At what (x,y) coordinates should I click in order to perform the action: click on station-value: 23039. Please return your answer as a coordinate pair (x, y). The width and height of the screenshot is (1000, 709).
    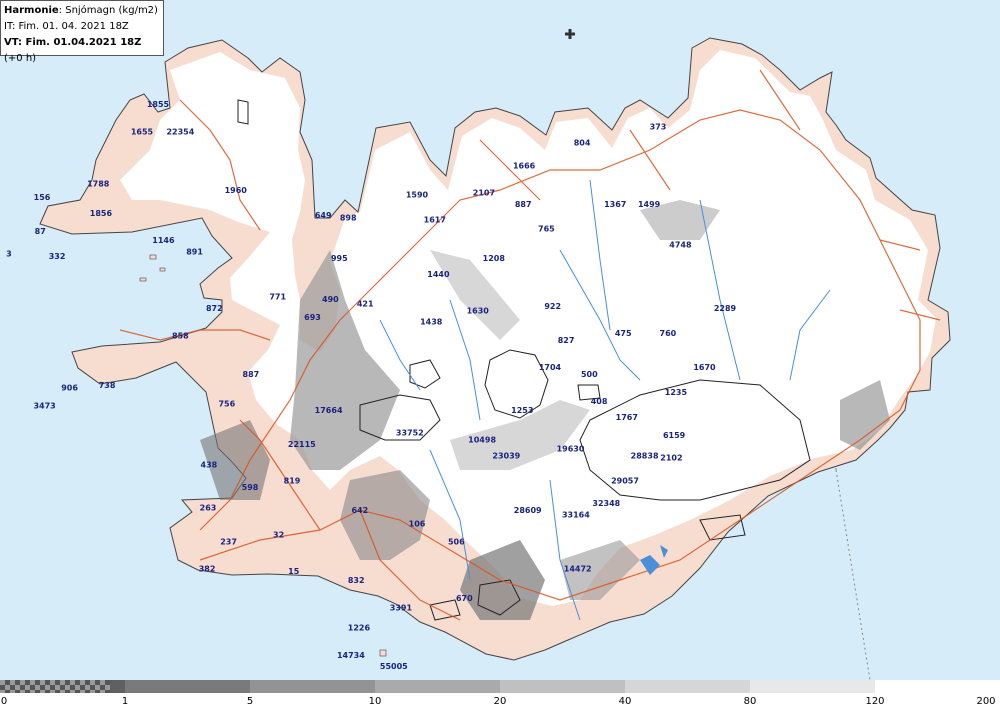
    Looking at the image, I should click on (506, 455).